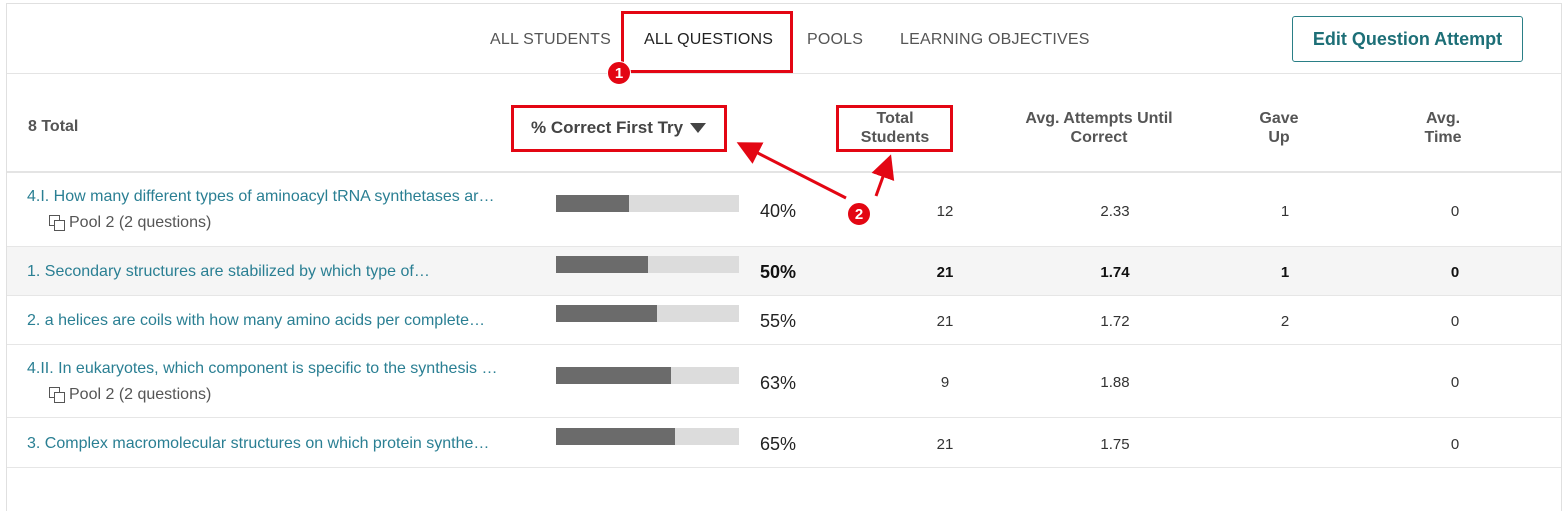  Describe the element at coordinates (815, 171) in the screenshot. I see `annotation-arrows` at that location.